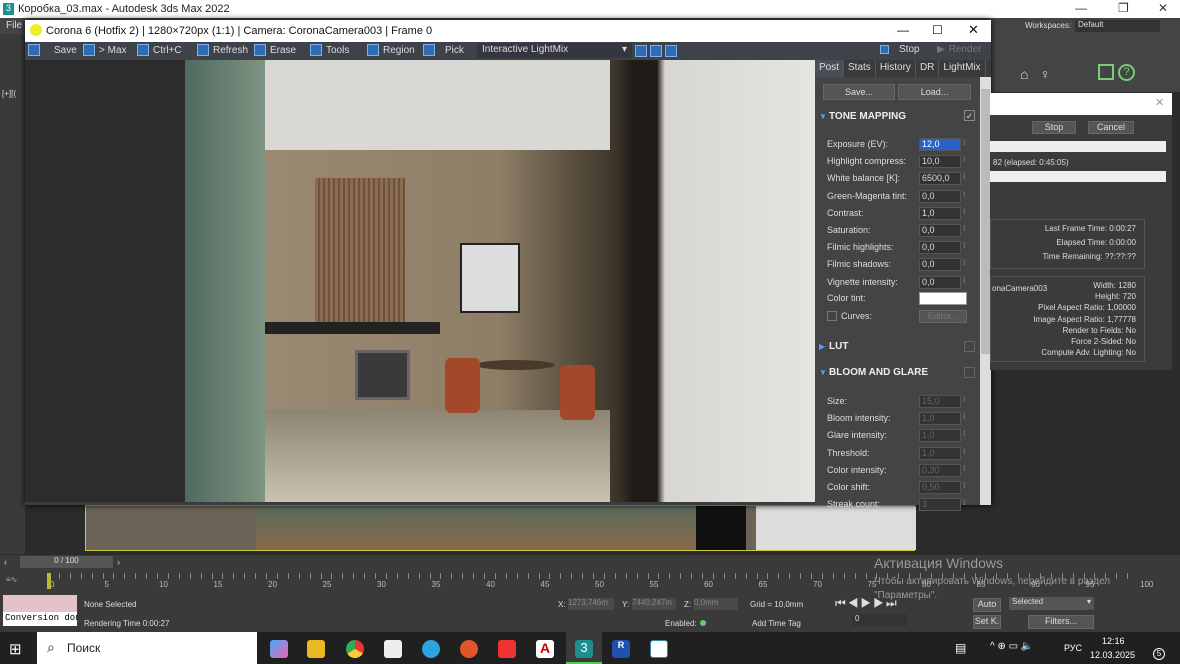 This screenshot has height=664, width=1180. I want to click on add-time-tag: Add Time Tag, so click(776, 623).